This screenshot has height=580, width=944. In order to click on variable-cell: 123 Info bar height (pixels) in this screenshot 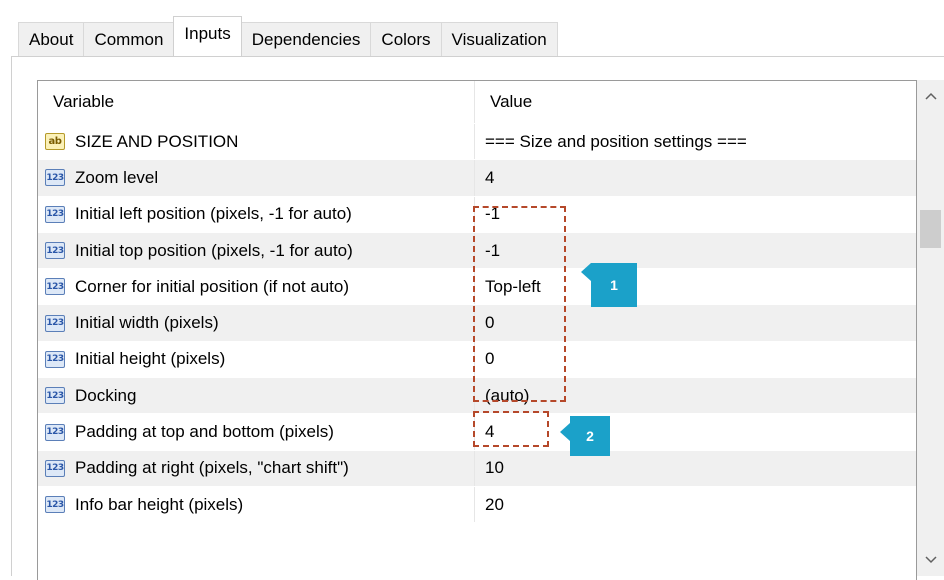, I will do `click(256, 504)`.